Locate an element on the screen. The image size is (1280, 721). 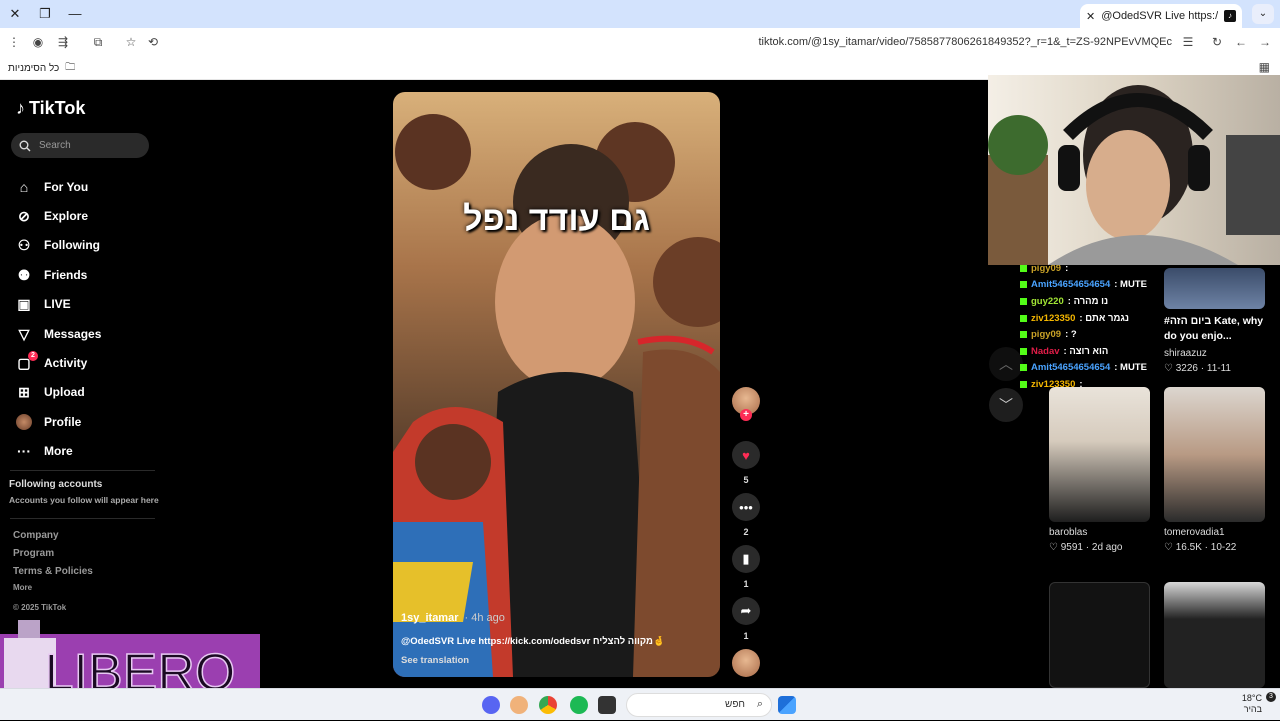
chat-message: ziv123350: is located at coordinates (1090, 384).